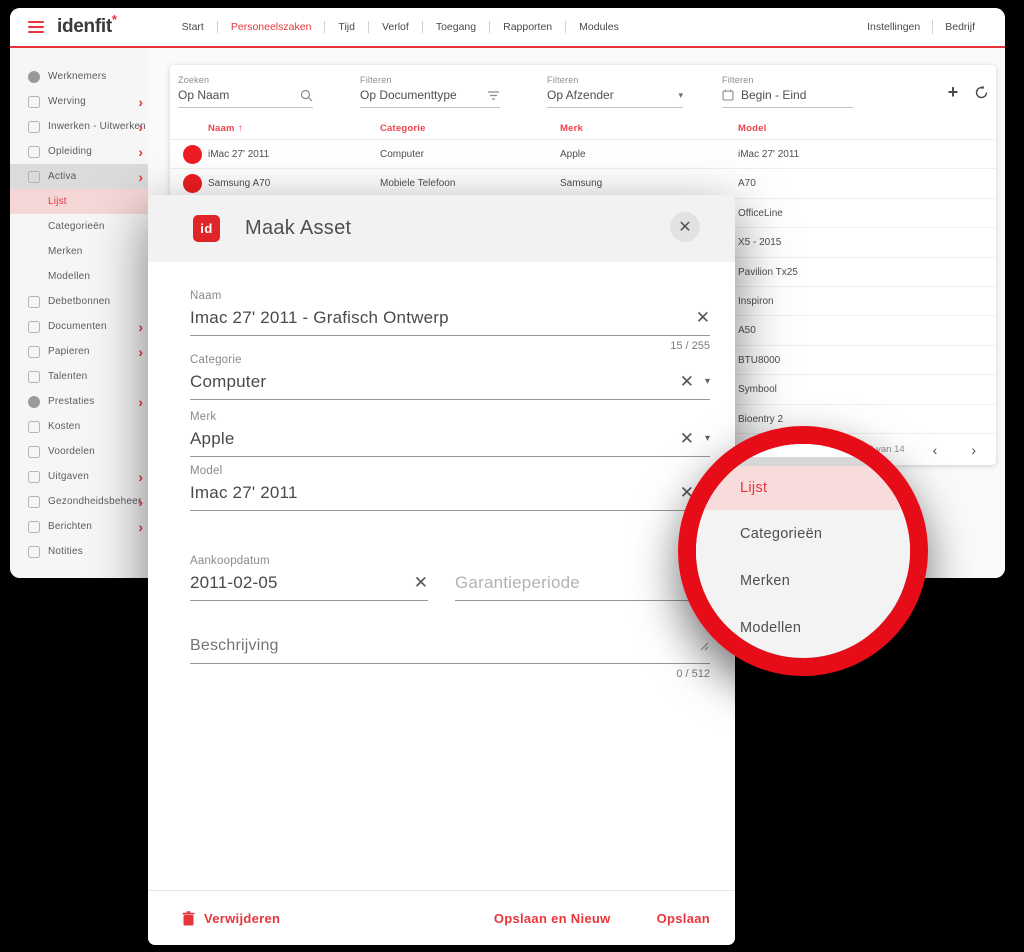  Describe the element at coordinates (193, 27) in the screenshot. I see `nav-item: Start` at that location.